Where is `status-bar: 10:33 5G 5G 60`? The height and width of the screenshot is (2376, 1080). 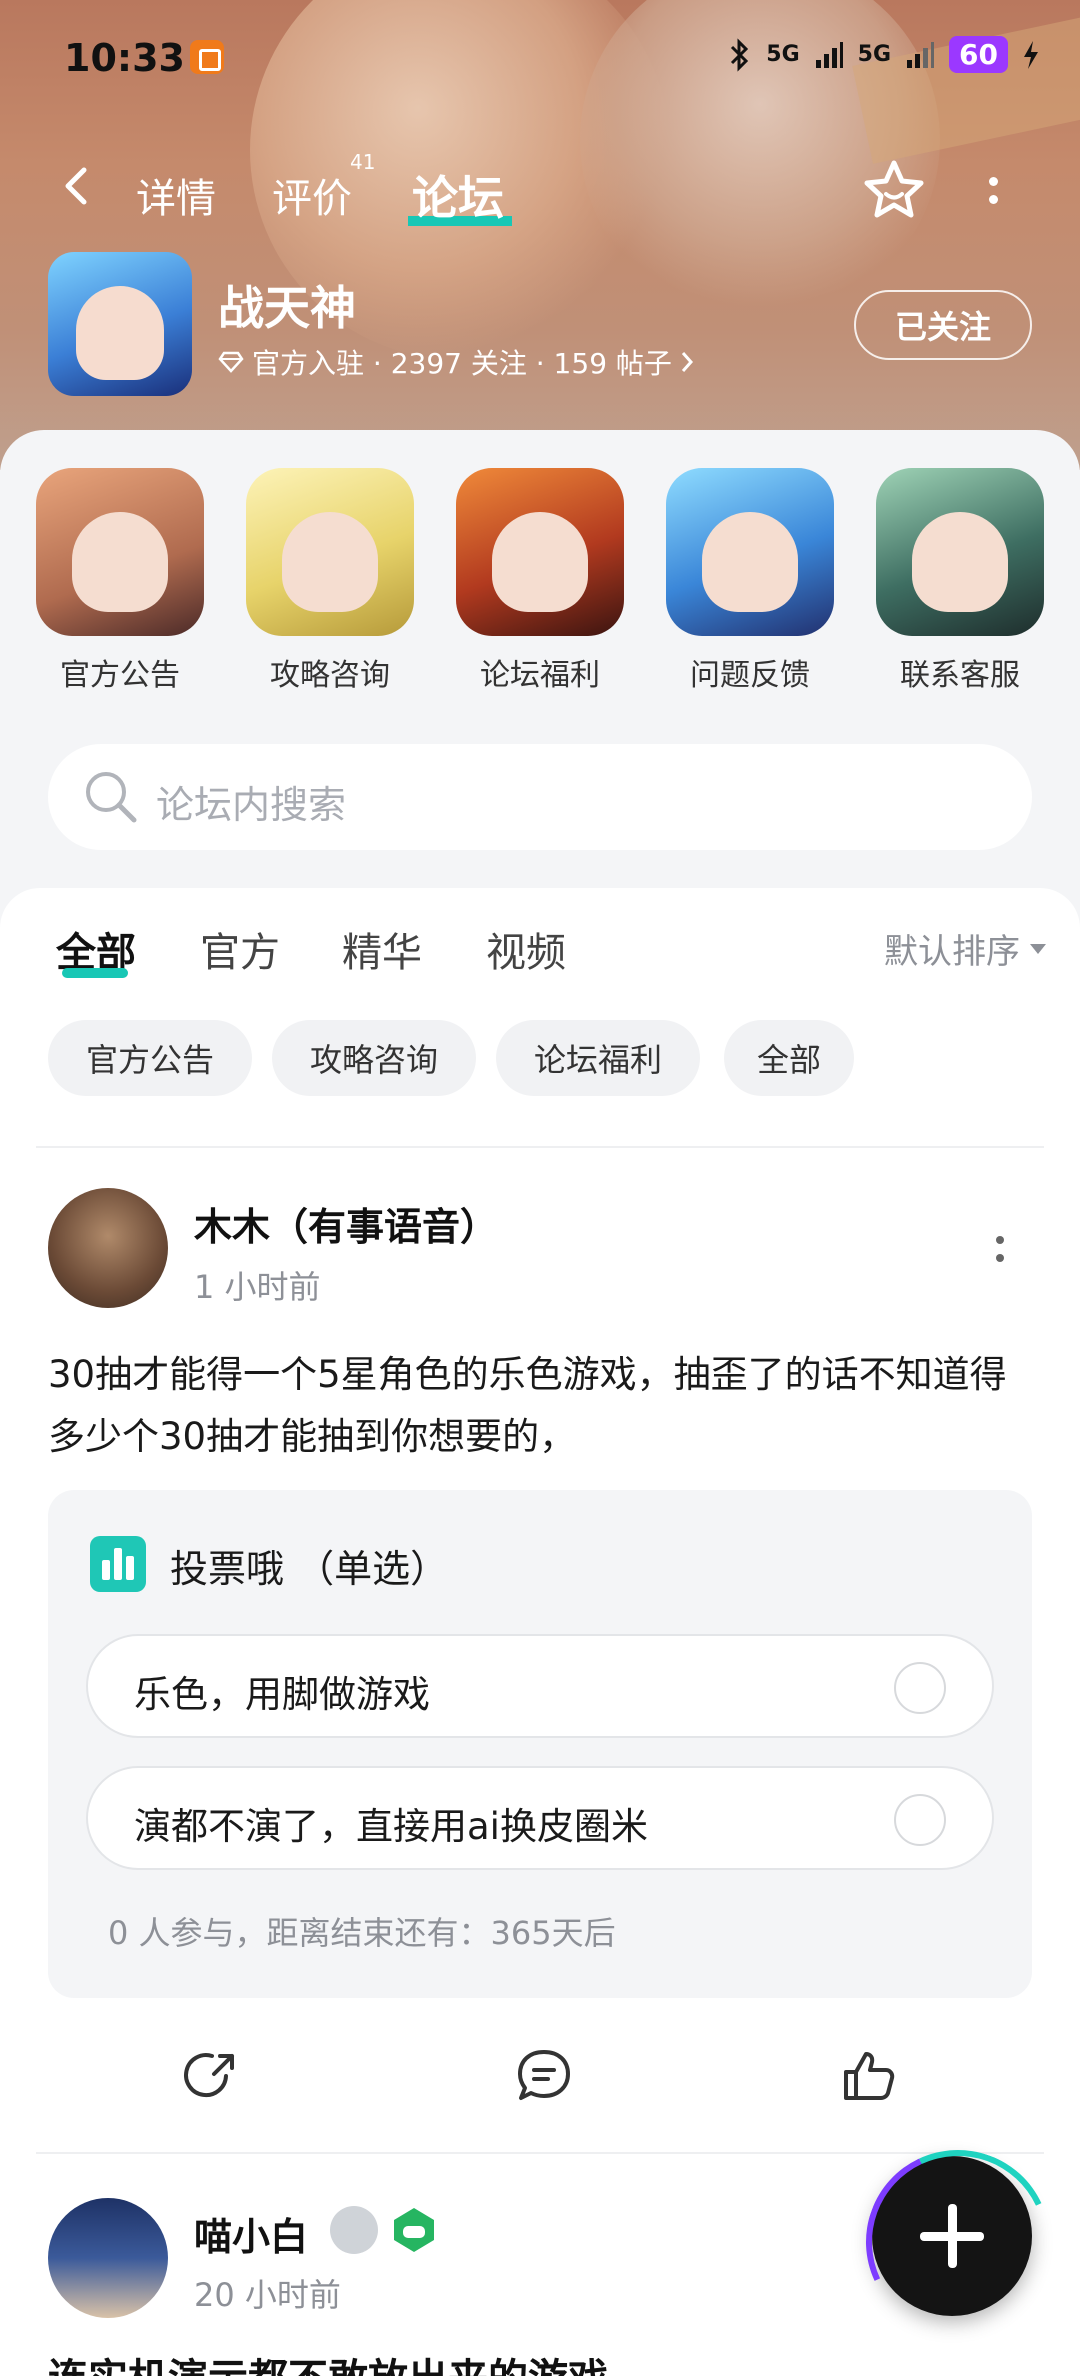
status-bar: 10:33 5G 5G 60 is located at coordinates (540, 55).